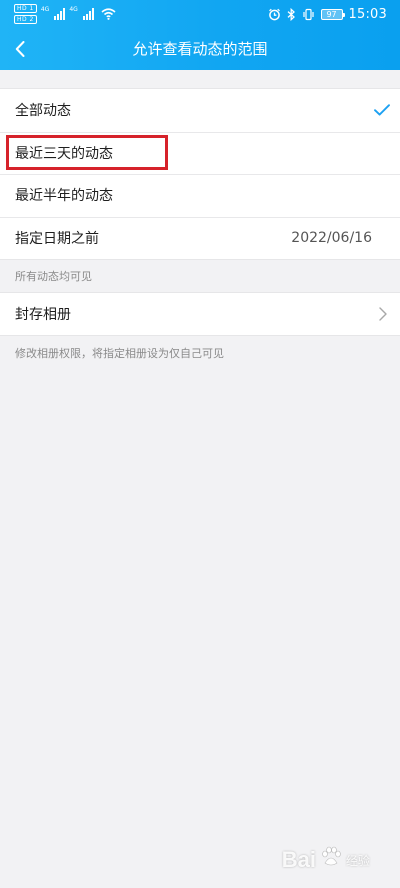  Describe the element at coordinates (200, 14) in the screenshot. I see `status-bar: HD 1 HD 2 4G 4G 97 15:03` at that location.